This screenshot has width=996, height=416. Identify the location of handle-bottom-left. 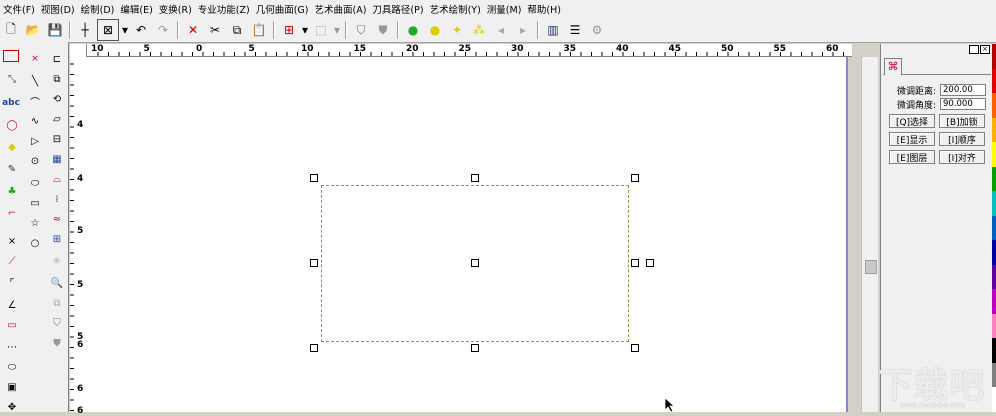
(314, 348).